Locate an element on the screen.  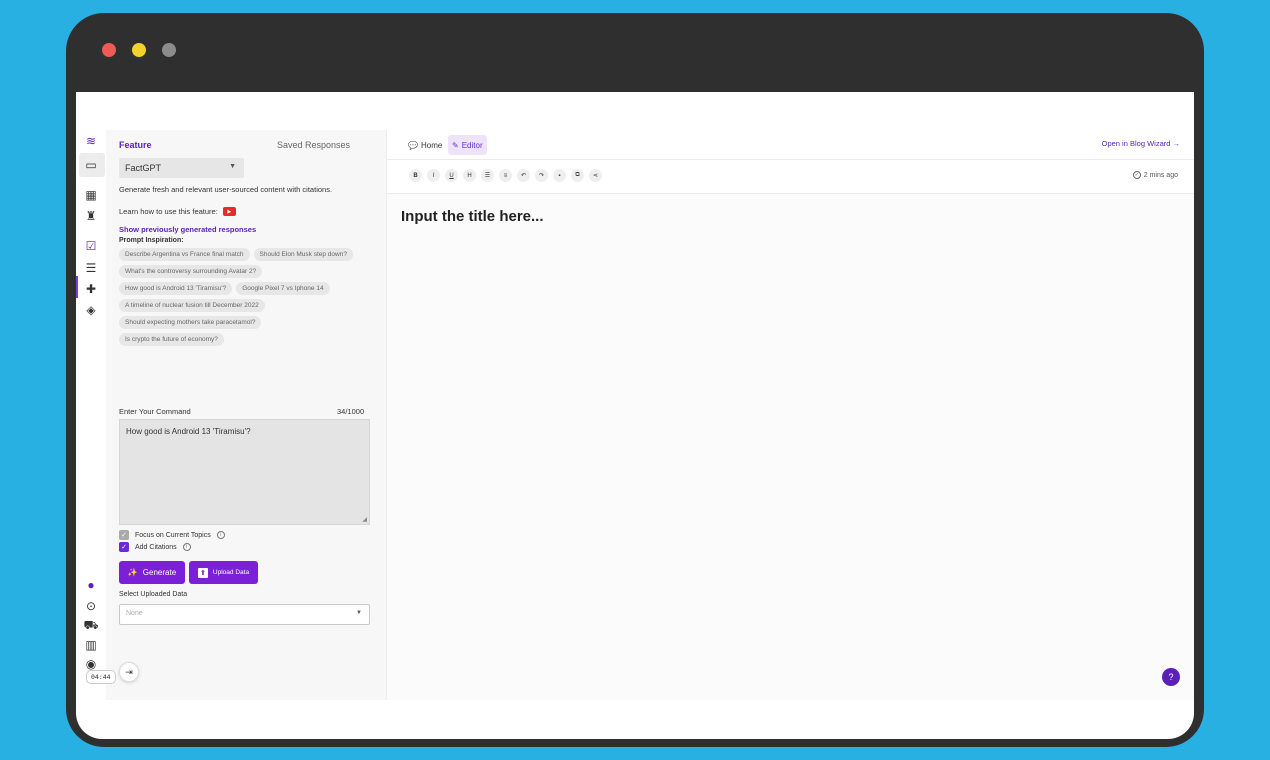
save-icon: ▪ is located at coordinates (559, 175).